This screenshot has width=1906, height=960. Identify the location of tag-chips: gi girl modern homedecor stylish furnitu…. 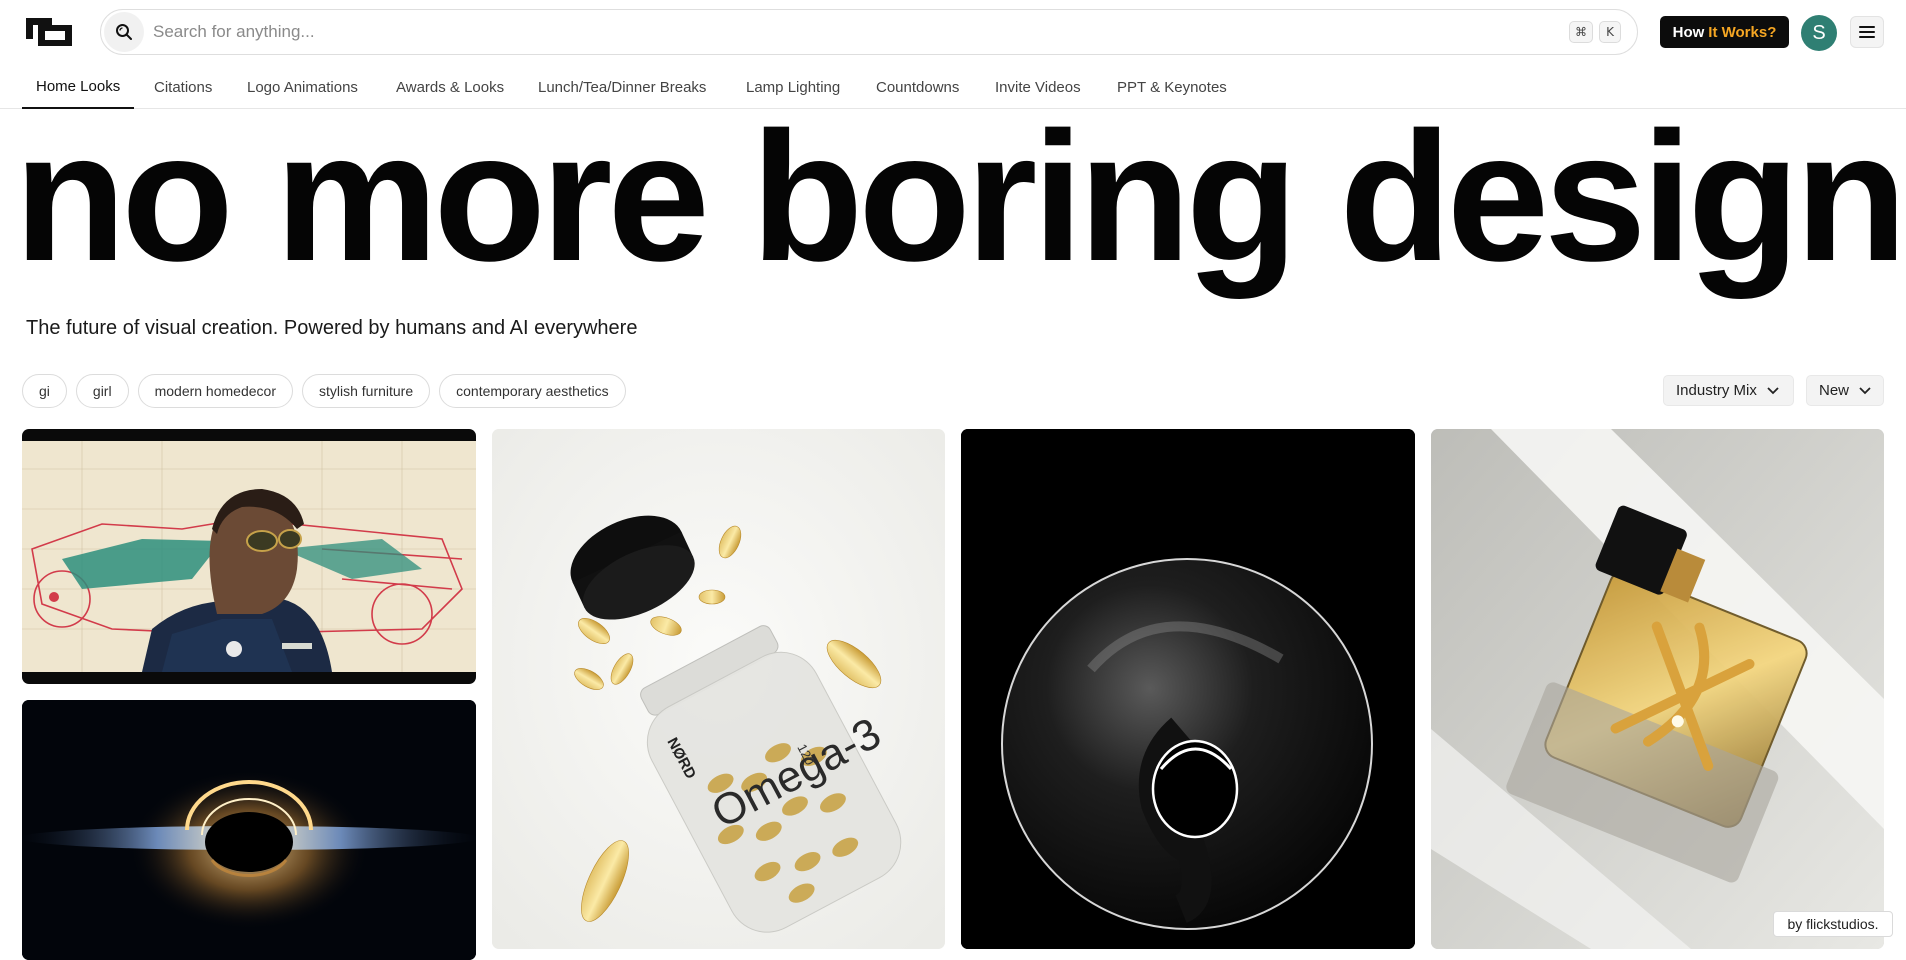
(324, 391).